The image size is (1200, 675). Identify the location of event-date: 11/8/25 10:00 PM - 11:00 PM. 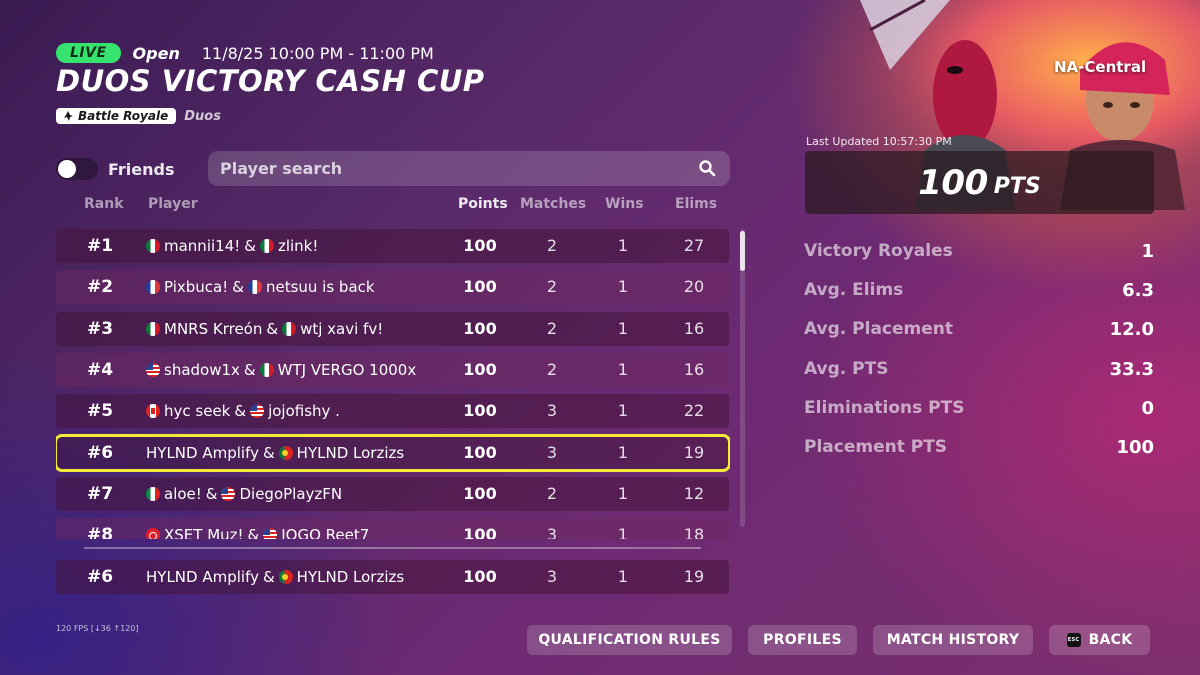
(317, 53).